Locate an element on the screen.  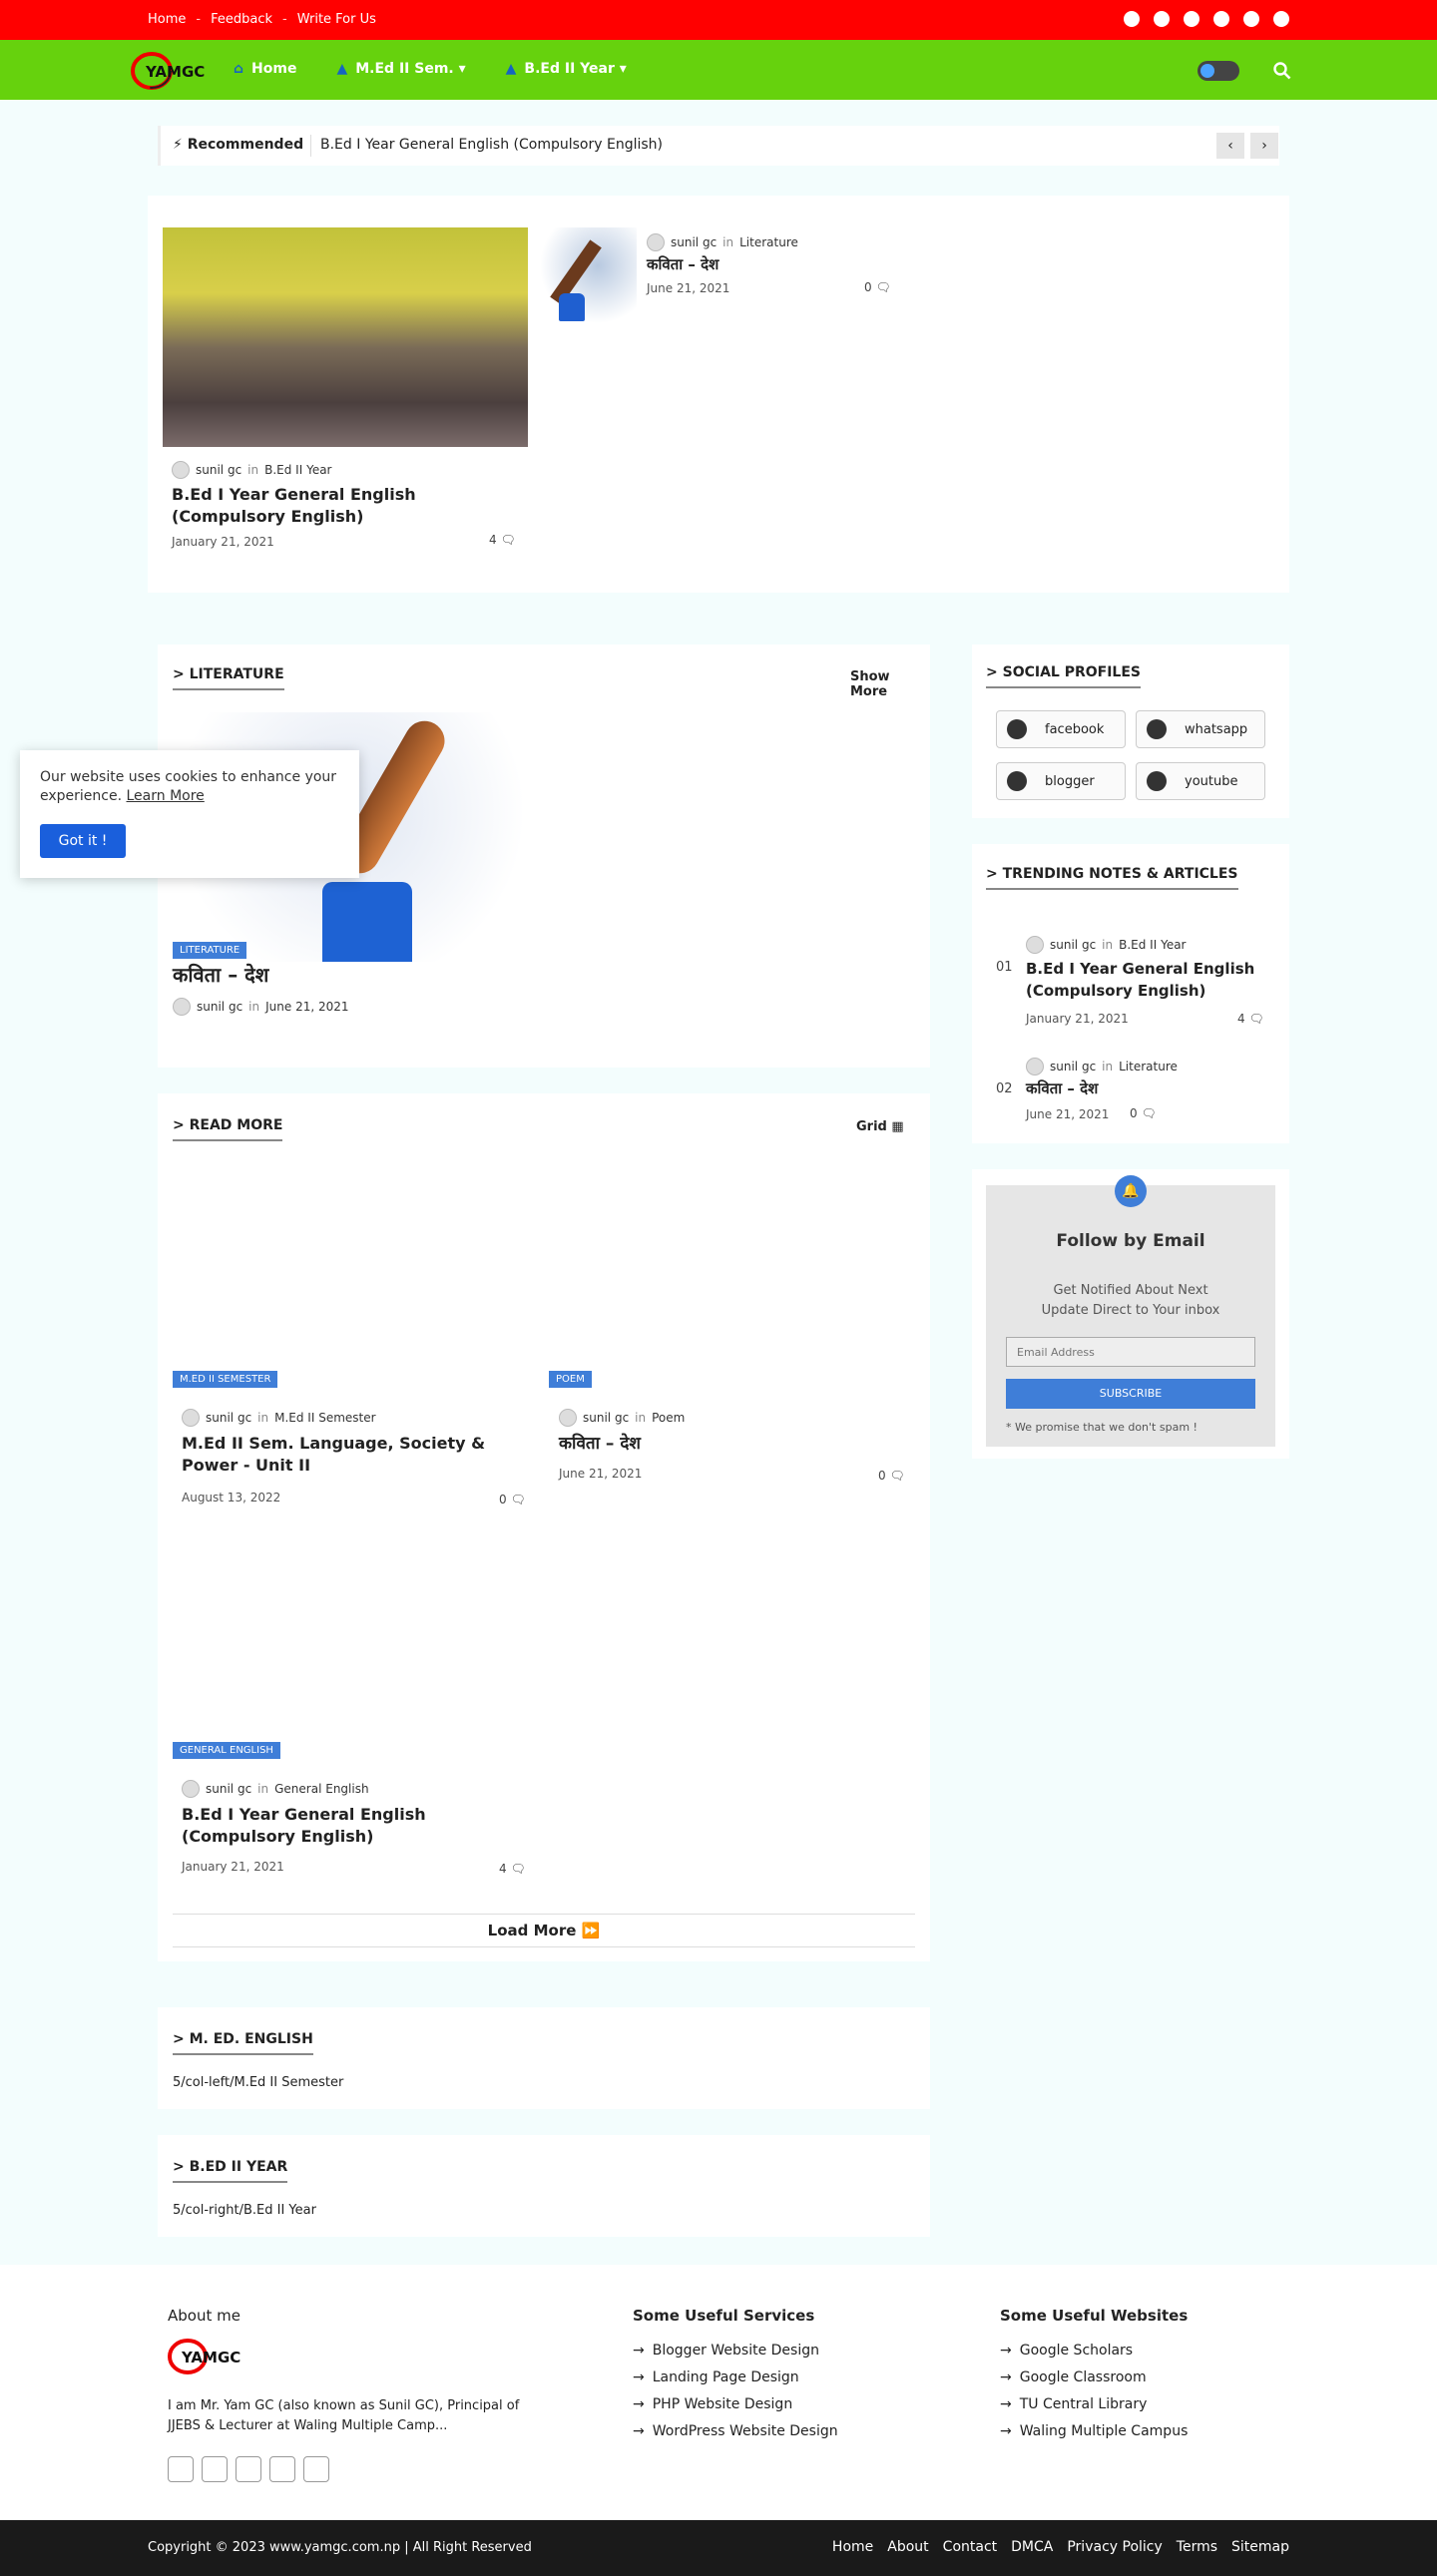
category-link: General English is located at coordinates (321, 1789).